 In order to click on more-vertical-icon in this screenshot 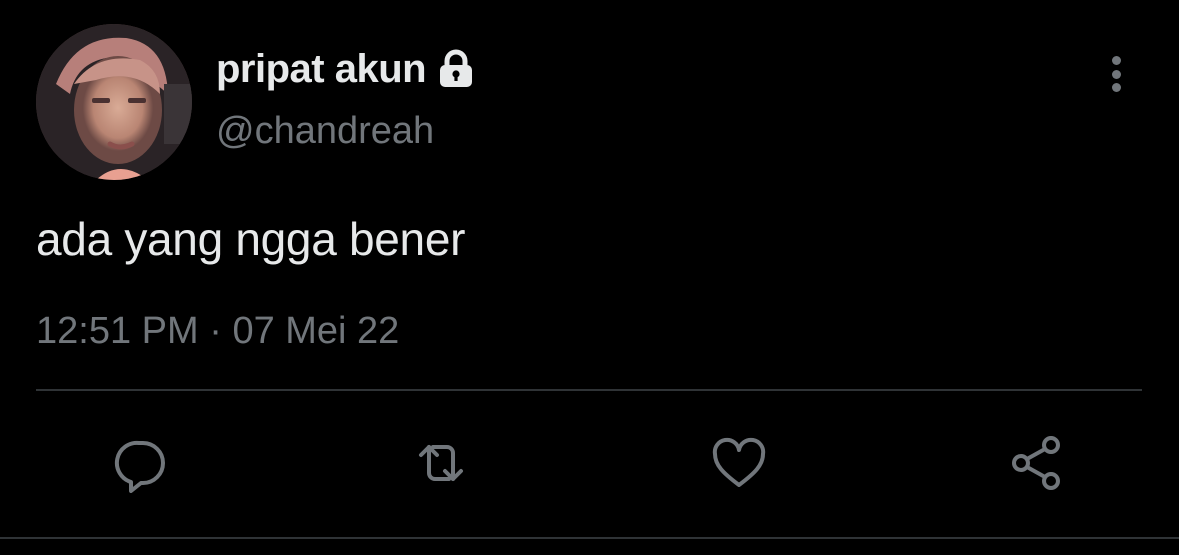, I will do `click(1116, 60)`.